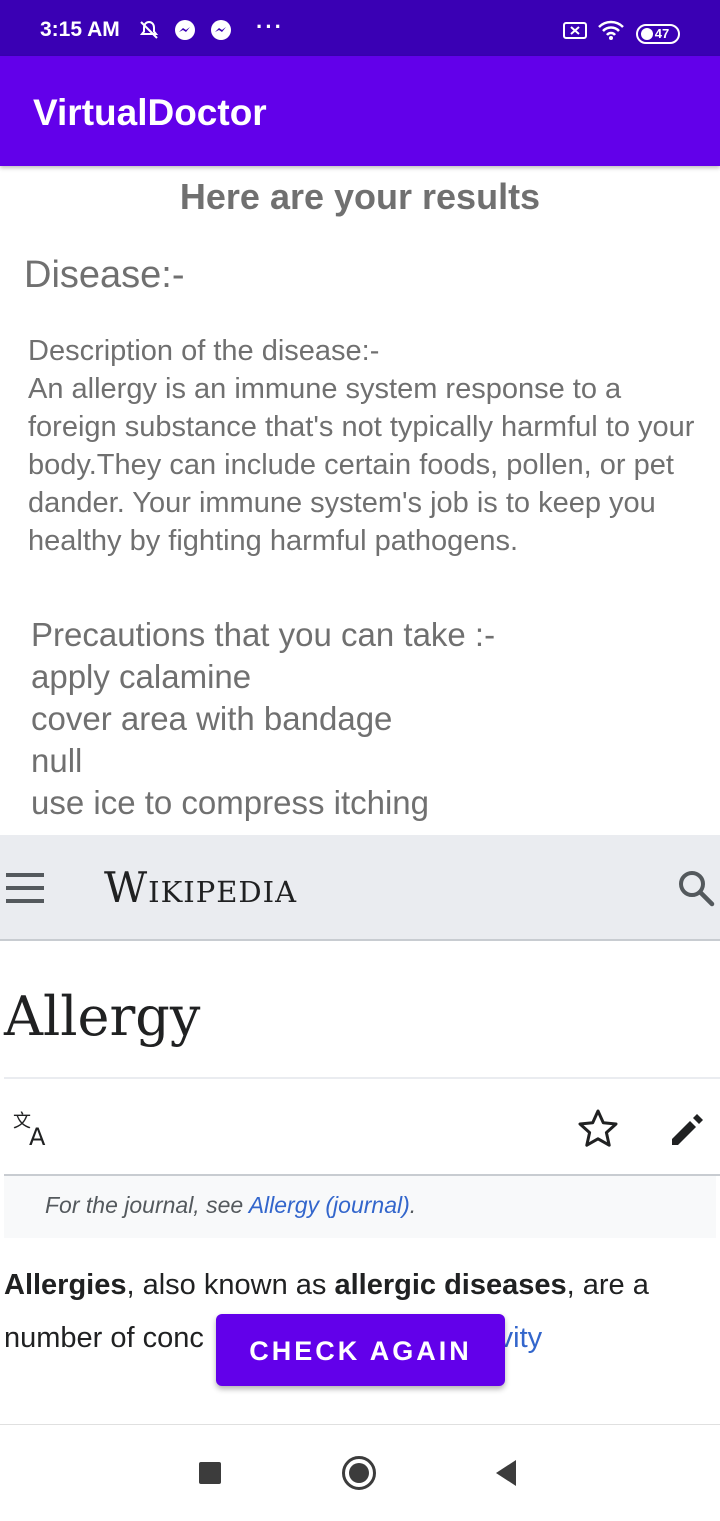 The width and height of the screenshot is (720, 1521). What do you see at coordinates (263, 634) in the screenshot?
I see `precautions-label: Precautions that you can take :-` at bounding box center [263, 634].